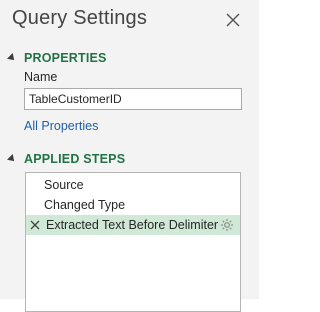  I want to click on step-extracted-text-before-delimiter: Extracted Text Before Delimiter, so click(133, 225).